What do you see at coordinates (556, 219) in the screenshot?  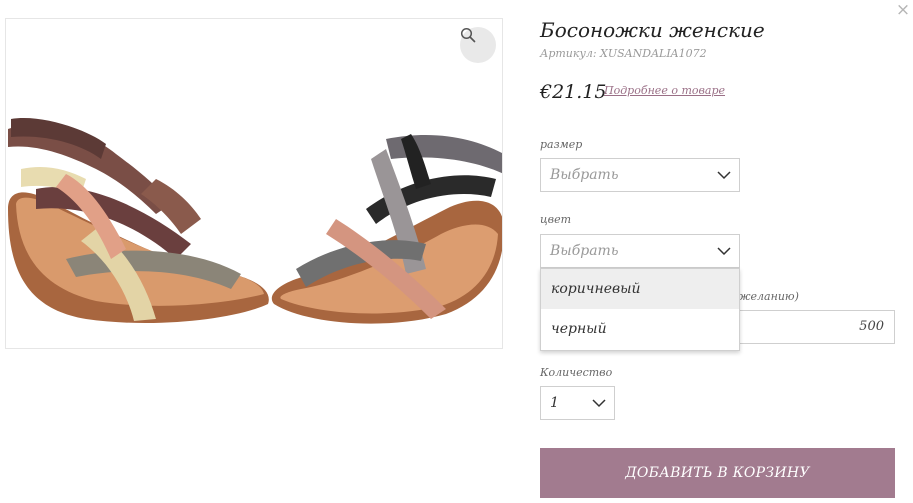 I see `color-label: цвет` at bounding box center [556, 219].